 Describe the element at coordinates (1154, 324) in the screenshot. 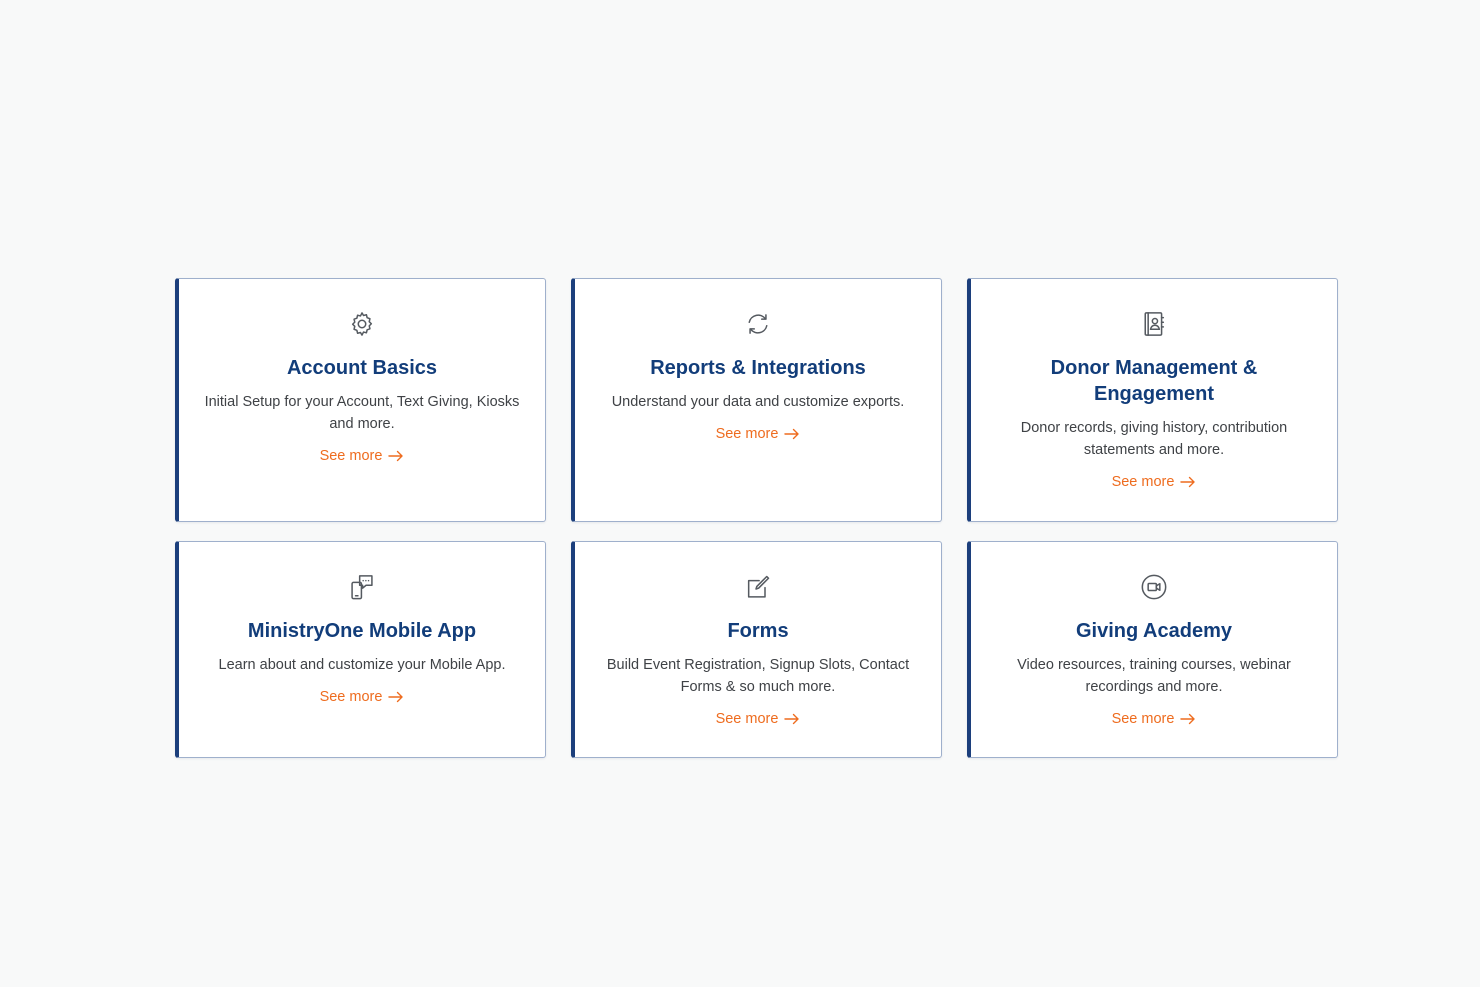

I see `address-book-icon` at that location.